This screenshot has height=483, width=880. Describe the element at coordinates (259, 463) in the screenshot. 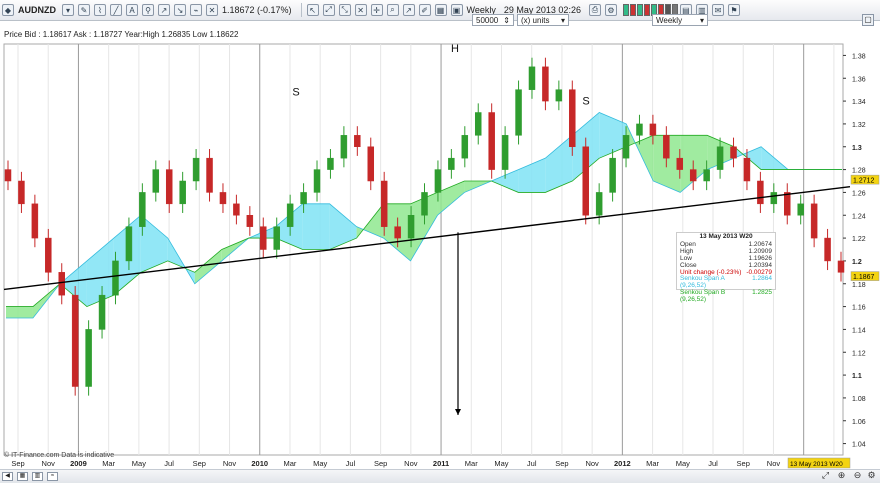

I see `x-tick-label: 2010` at that location.